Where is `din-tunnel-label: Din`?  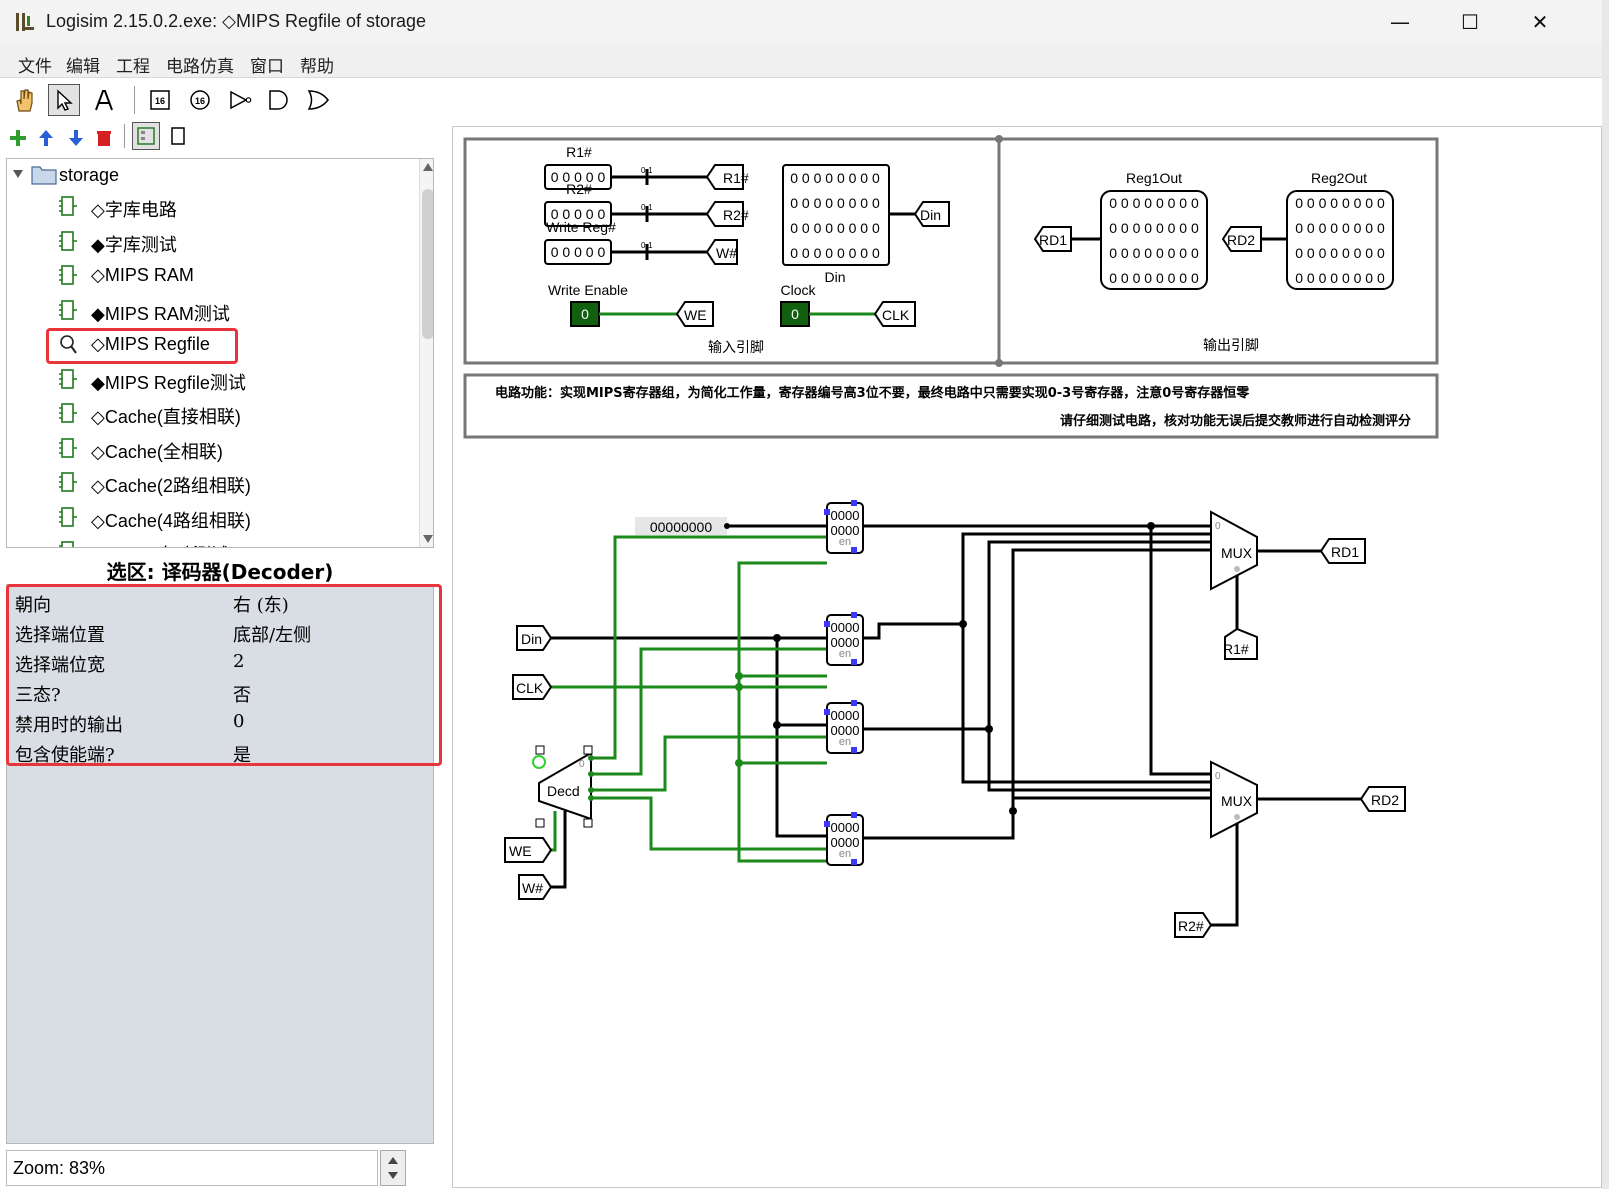
din-tunnel-label: Din is located at coordinates (930, 215).